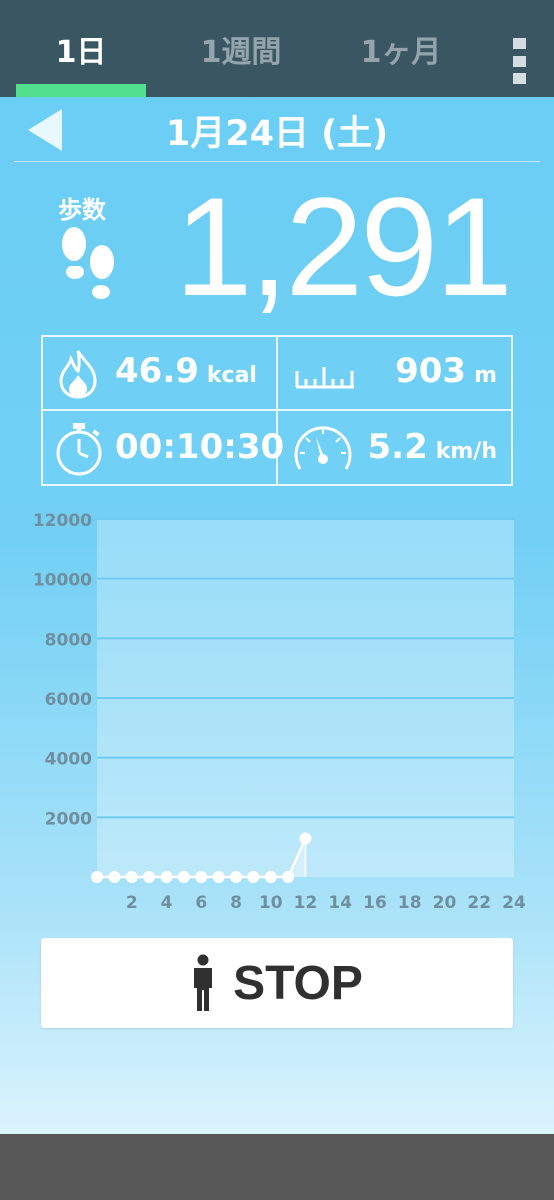 Image resolution: width=554 pixels, height=1200 pixels. What do you see at coordinates (397, 447) in the screenshot?
I see `speed-value: 5.2` at bounding box center [397, 447].